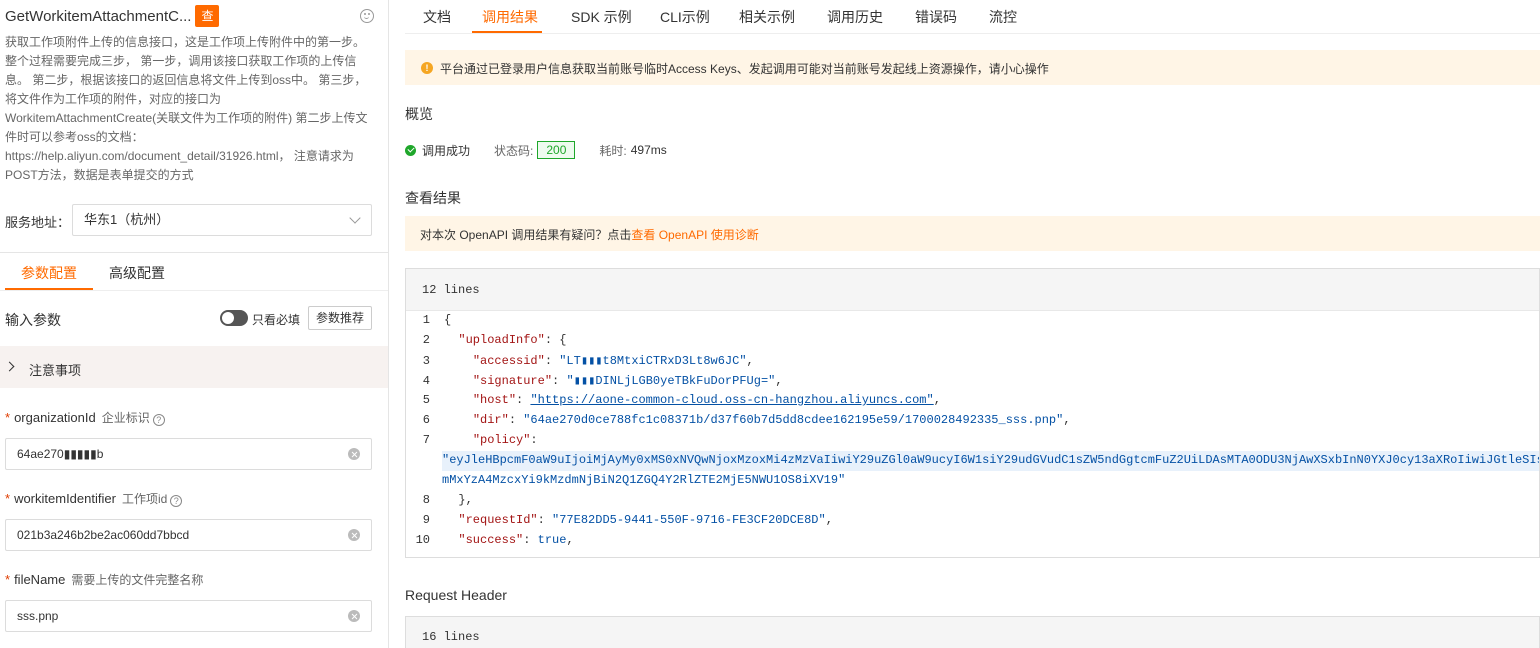  I want to click on status-code-badge: 200, so click(556, 150).